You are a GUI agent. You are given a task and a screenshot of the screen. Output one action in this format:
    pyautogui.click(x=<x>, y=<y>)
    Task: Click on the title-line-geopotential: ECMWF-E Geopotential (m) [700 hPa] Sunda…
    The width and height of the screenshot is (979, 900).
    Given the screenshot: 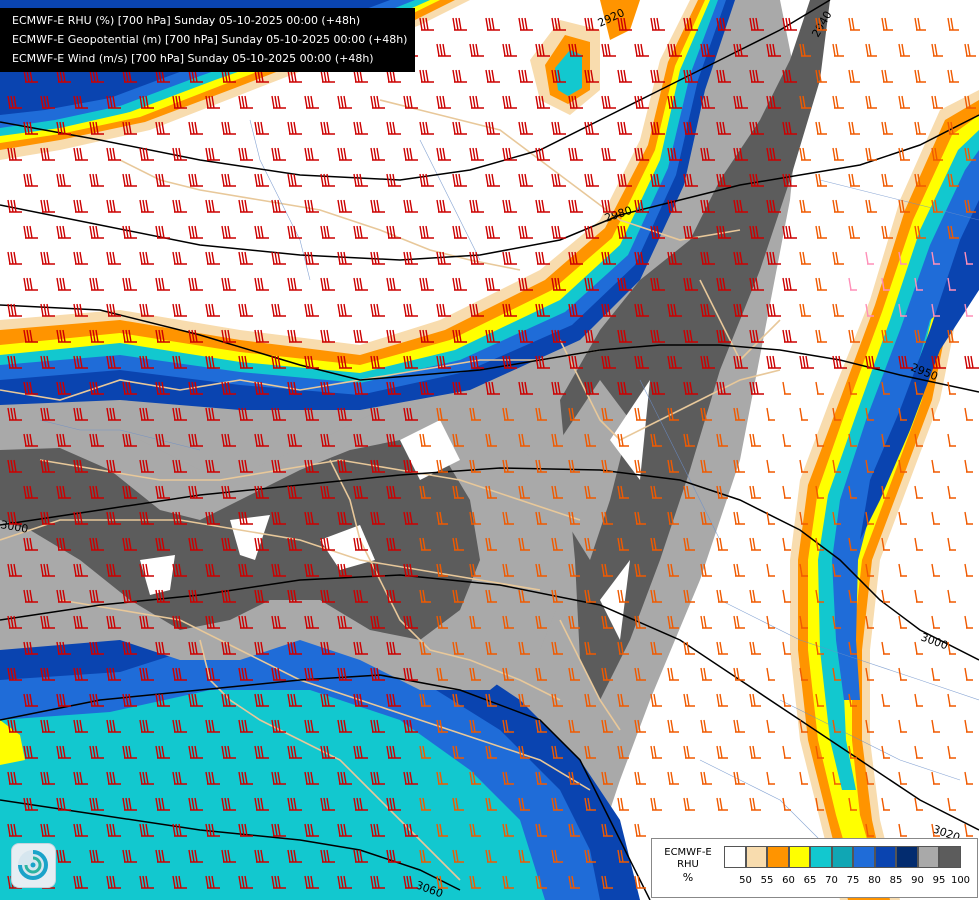 What is the action you would take?
    pyautogui.click(x=210, y=39)
    